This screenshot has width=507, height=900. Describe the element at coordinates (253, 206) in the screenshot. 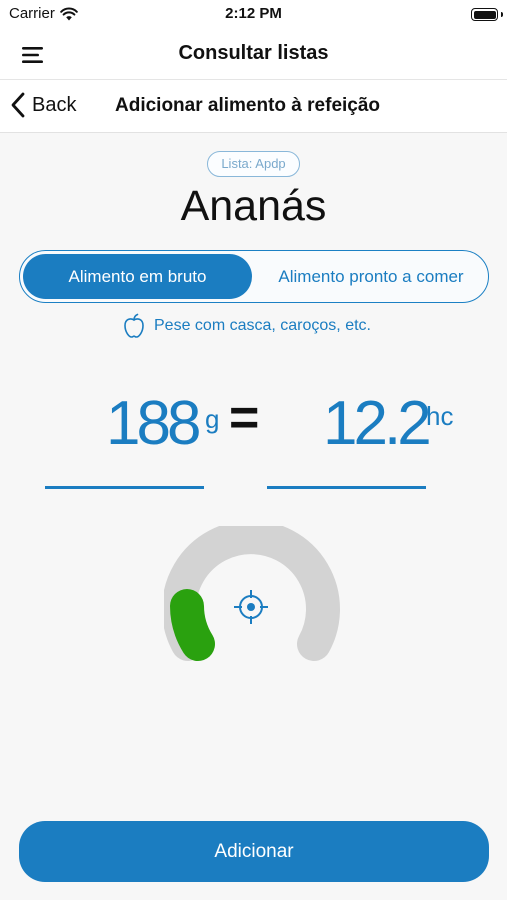

I see `food-name: Ananás` at that location.